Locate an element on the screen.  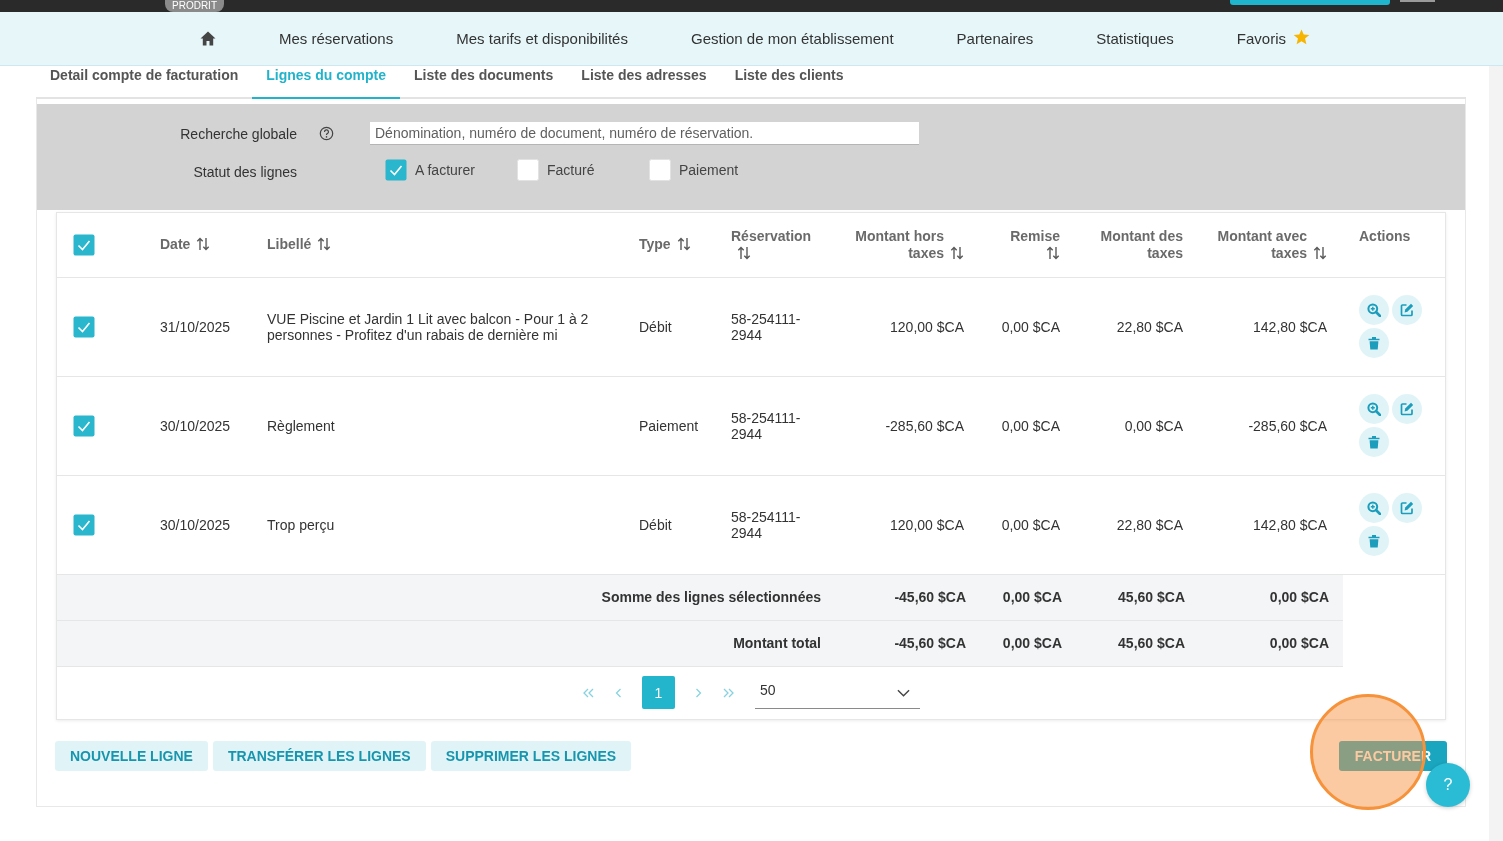
column-header: Remise is located at coordinates (1035, 236).